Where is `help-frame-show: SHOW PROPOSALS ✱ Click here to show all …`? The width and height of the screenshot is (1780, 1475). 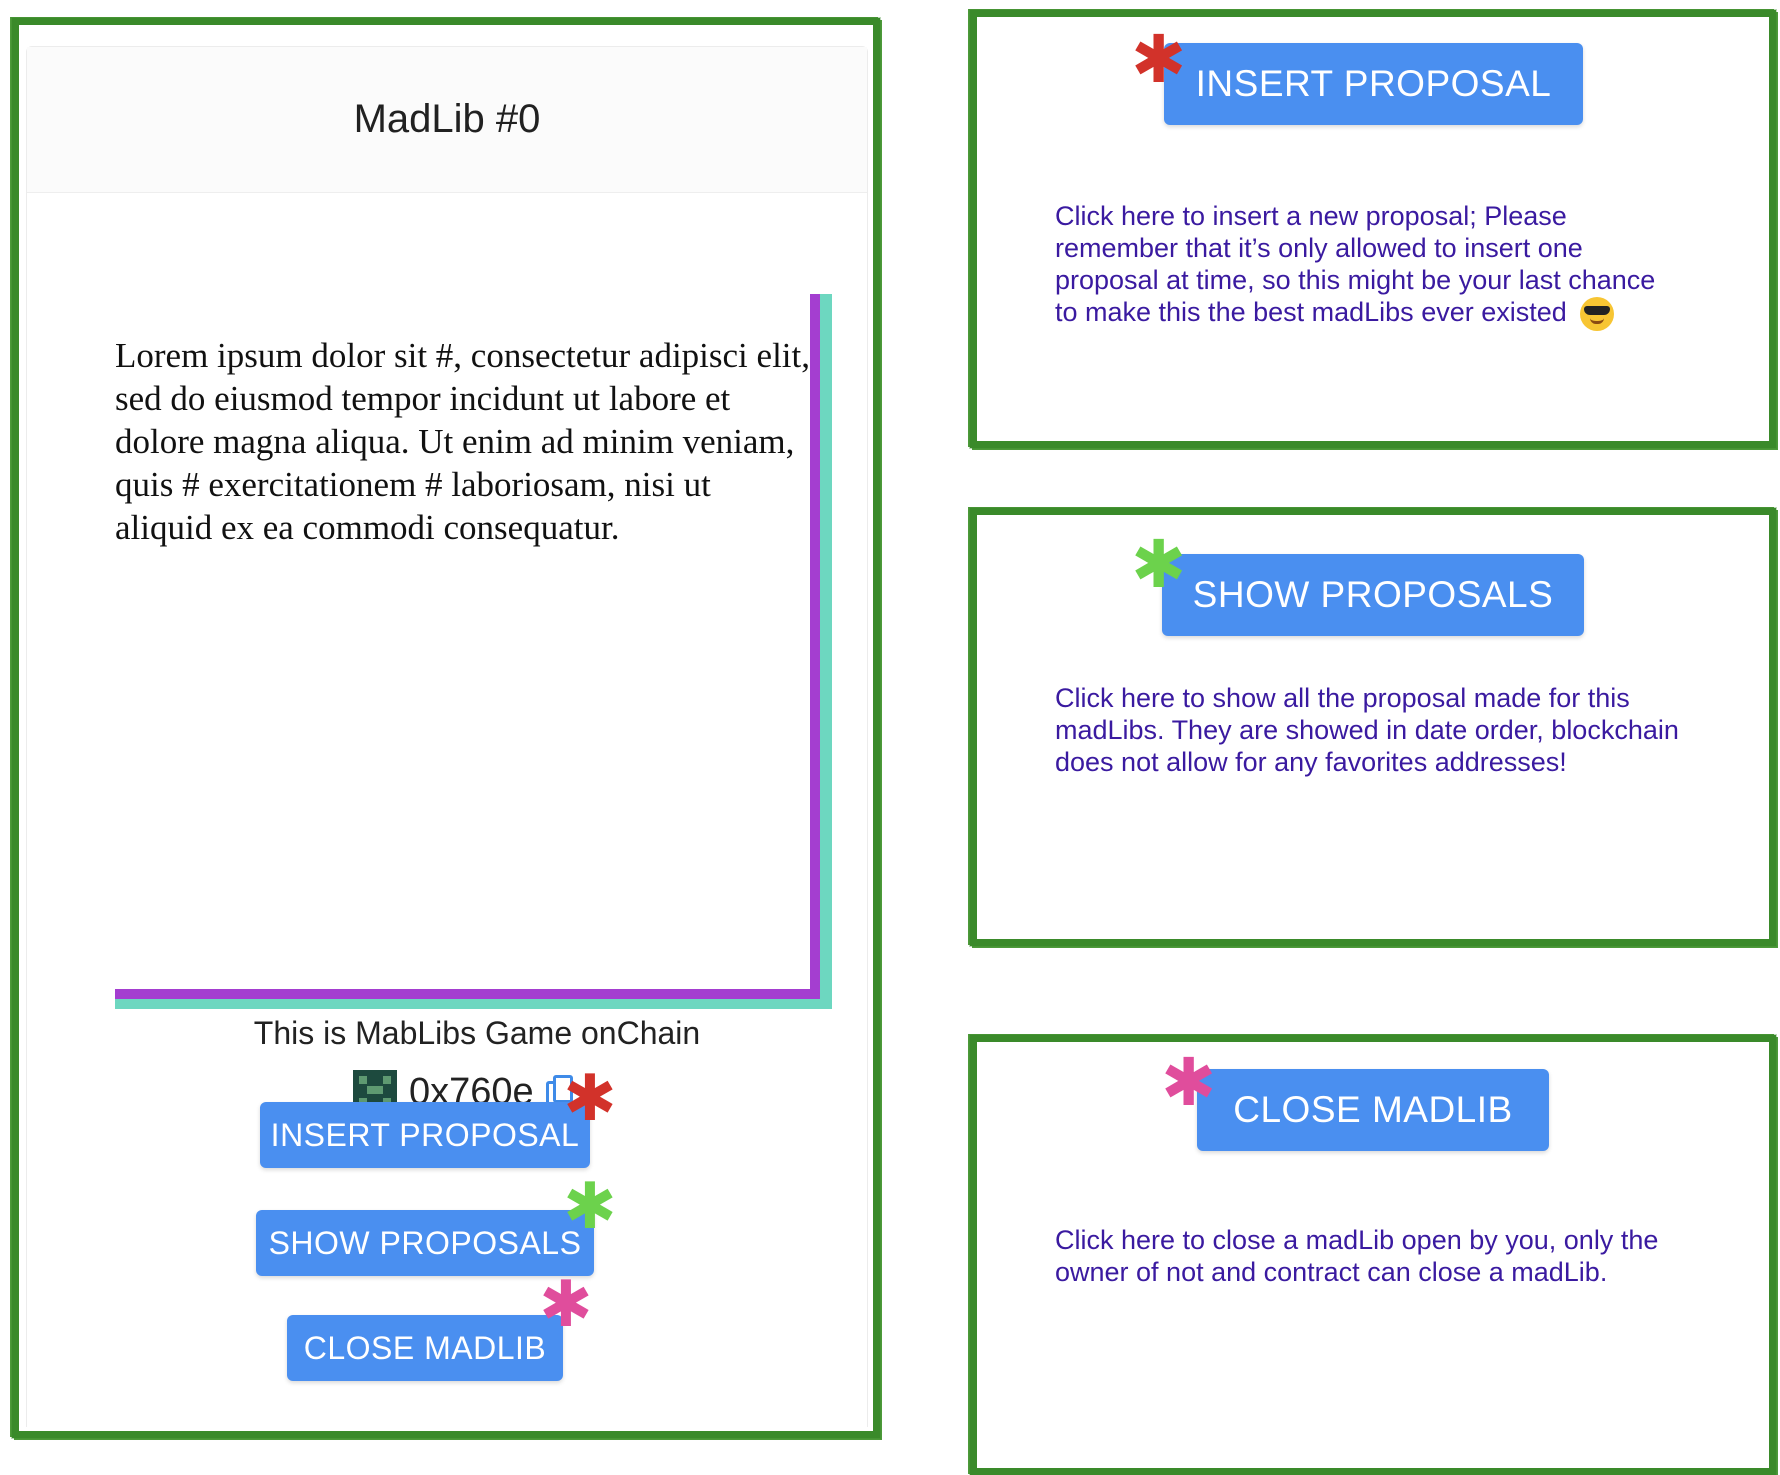
help-frame-show: SHOW PROPOSALS ✱ Click here to show all … is located at coordinates (1373, 727).